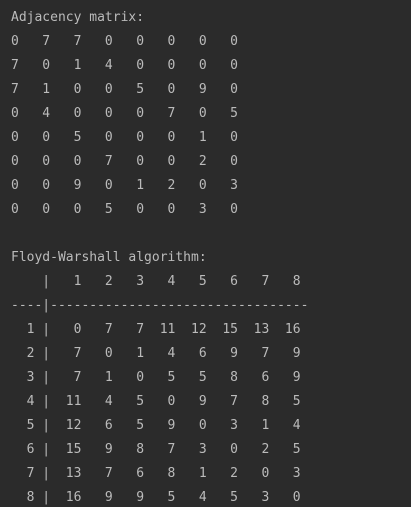 Image resolution: width=411 pixels, height=507 pixels. What do you see at coordinates (124, 185) in the screenshot?
I see `adjacency-row: 0 0 9 0 1 2 0 3` at bounding box center [124, 185].